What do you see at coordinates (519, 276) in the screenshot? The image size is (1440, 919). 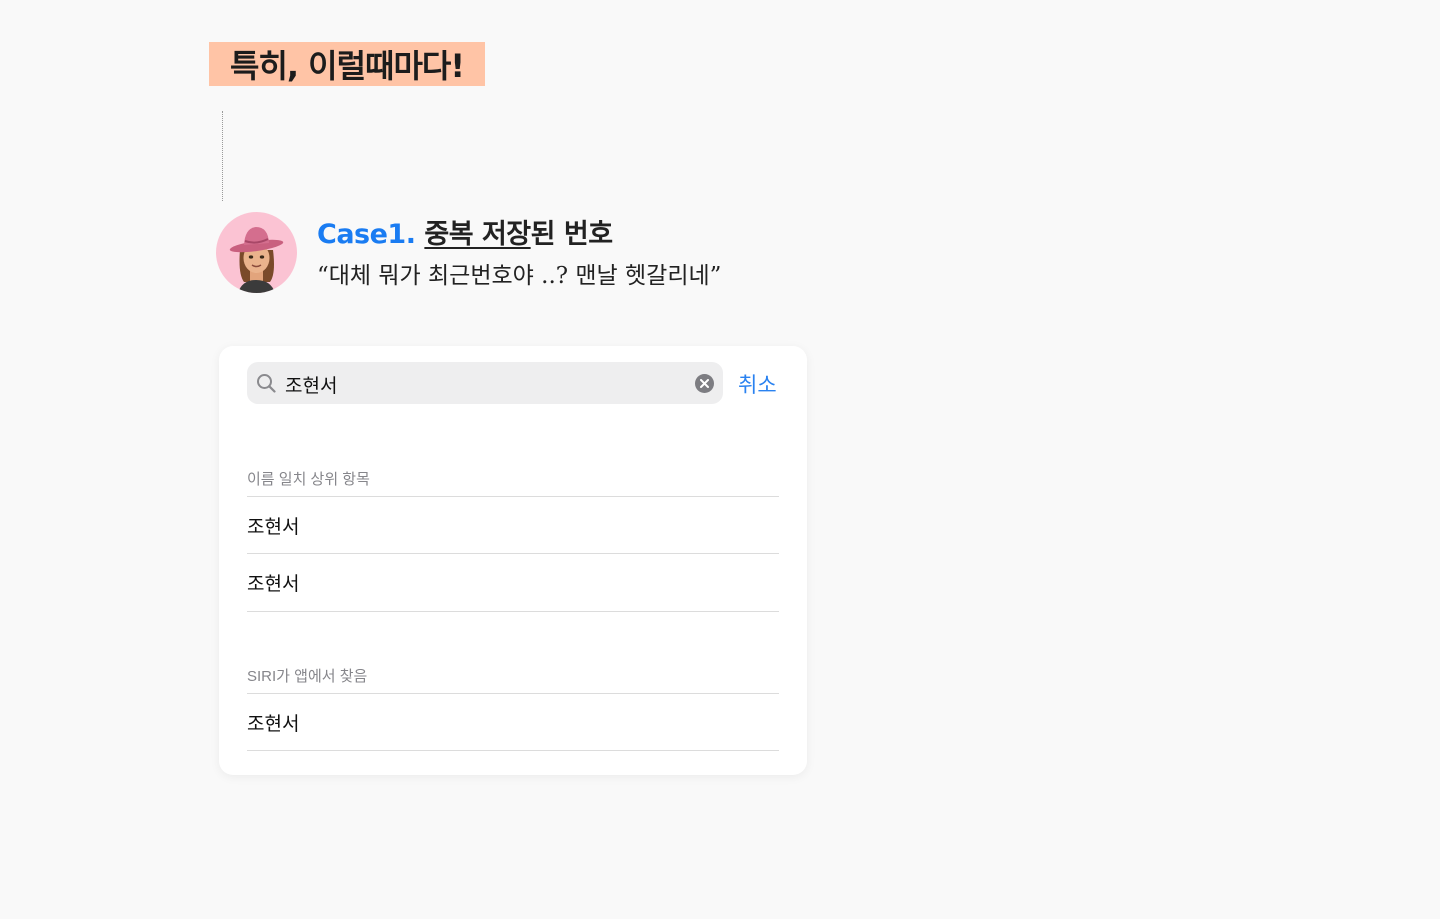 I see `case-quote: “대체 뭐가 최근번호야 ..? 맨날 헷갈리네”` at bounding box center [519, 276].